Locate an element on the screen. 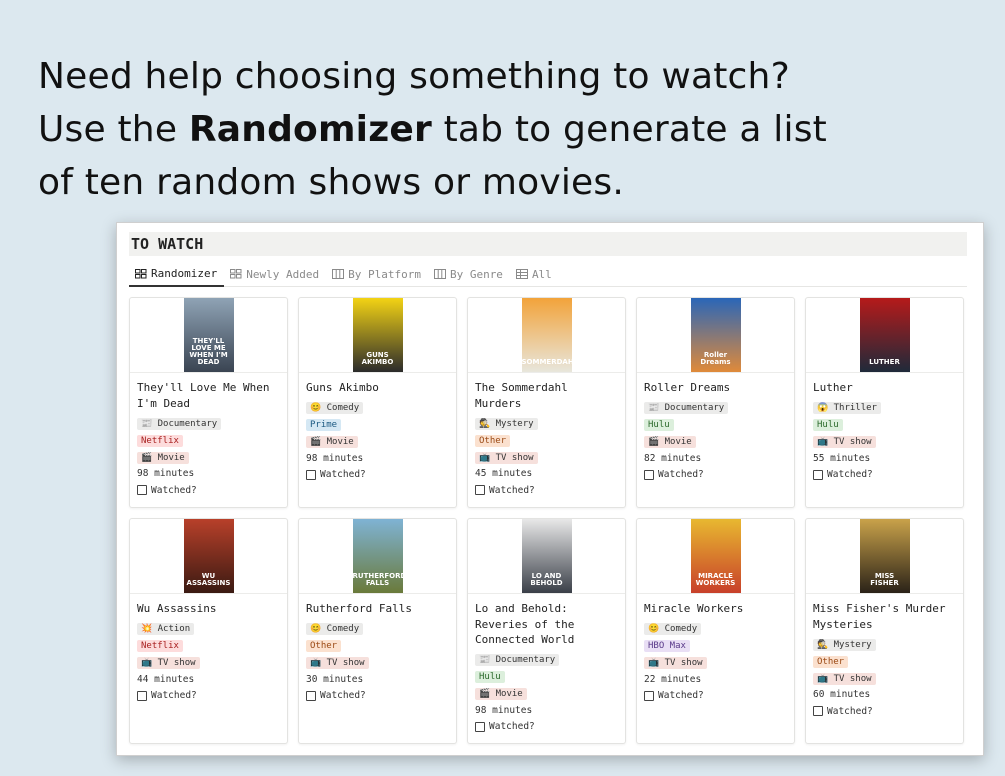 This screenshot has width=1005, height=776. platform-tag: Netflix is located at coordinates (160, 440).